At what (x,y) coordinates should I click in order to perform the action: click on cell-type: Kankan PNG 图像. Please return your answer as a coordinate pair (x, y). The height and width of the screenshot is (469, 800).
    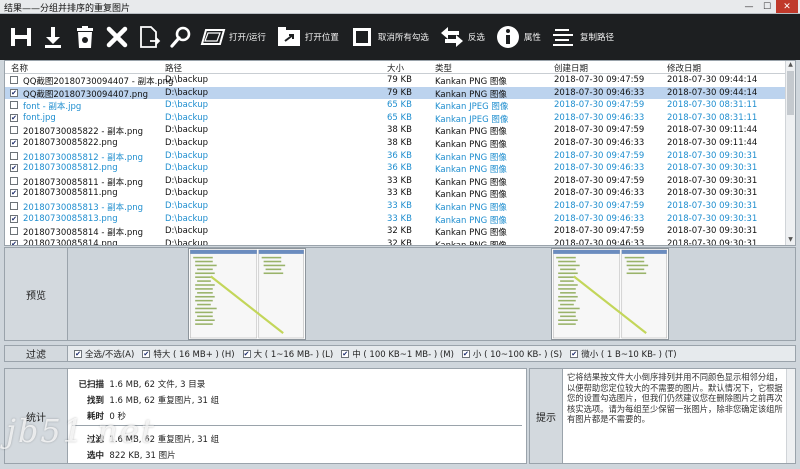
    Looking at the image, I should click on (471, 243).